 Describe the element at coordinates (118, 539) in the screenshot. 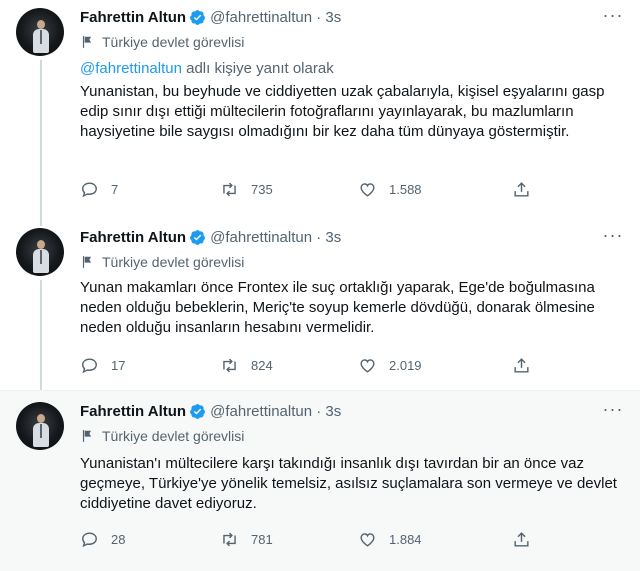

I see `reply-count: 28` at that location.